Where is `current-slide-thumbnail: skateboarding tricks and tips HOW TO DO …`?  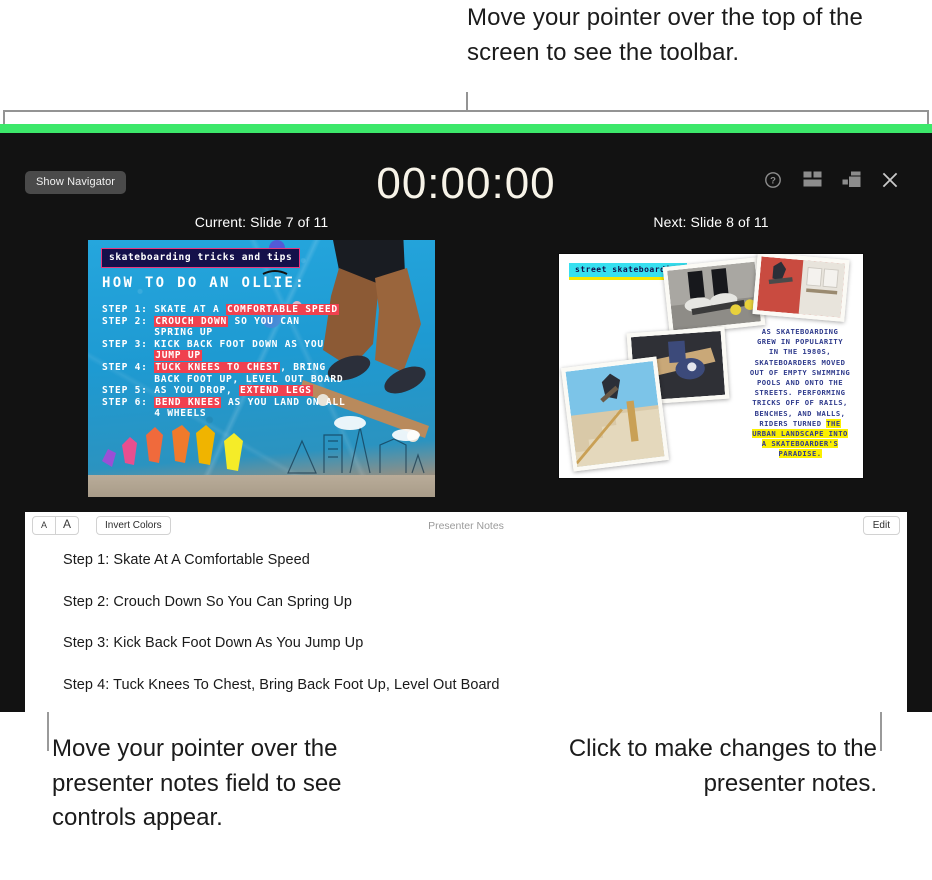
current-slide-thumbnail: skateboarding tricks and tips HOW TO DO … is located at coordinates (261, 368).